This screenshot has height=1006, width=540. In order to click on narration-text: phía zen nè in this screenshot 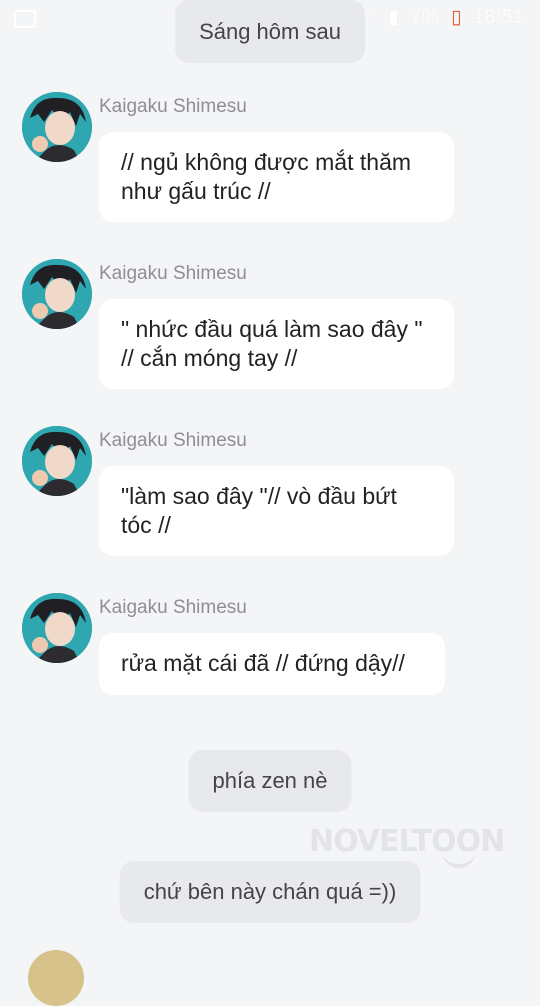, I will do `click(270, 780)`.